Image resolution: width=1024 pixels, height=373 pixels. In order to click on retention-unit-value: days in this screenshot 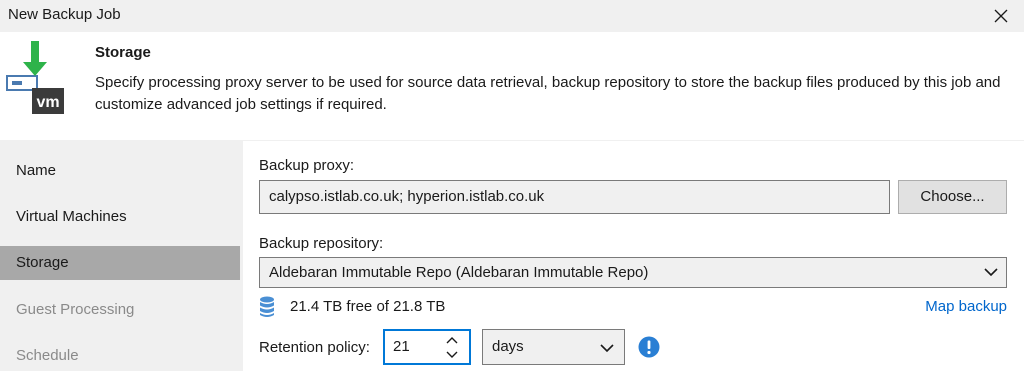, I will do `click(508, 346)`.